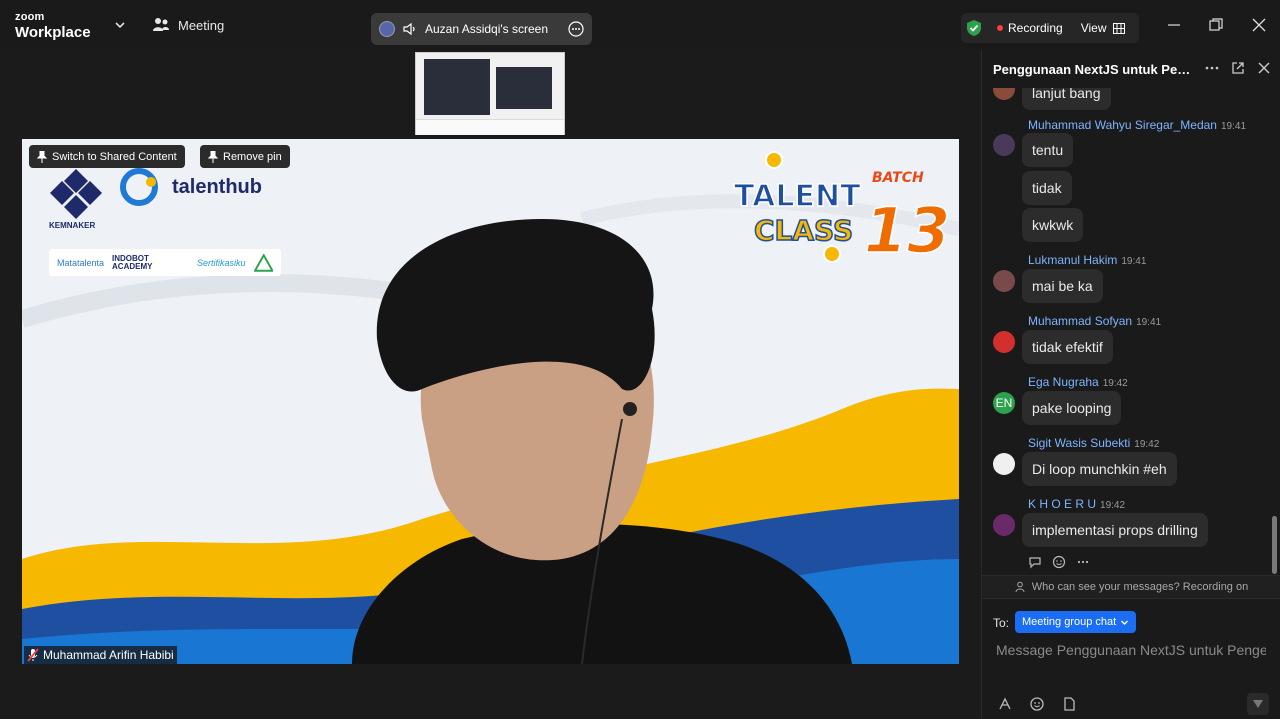  Describe the element at coordinates (1174, 25) in the screenshot. I see `minimize-icon` at that location.